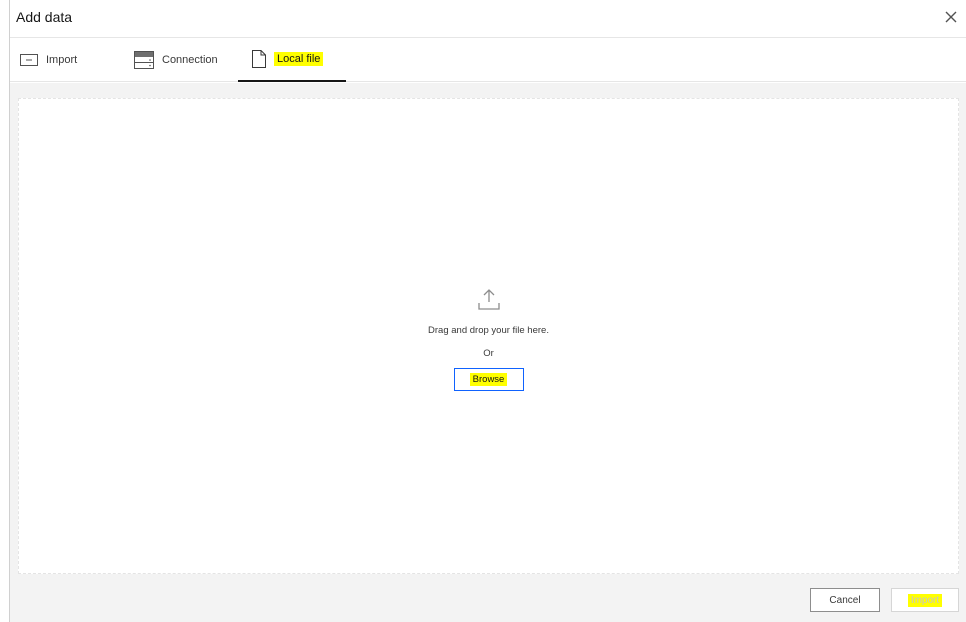 This screenshot has width=966, height=622. What do you see at coordinates (488, 60) in the screenshot?
I see `tab-bar: Import Connection Local file` at bounding box center [488, 60].